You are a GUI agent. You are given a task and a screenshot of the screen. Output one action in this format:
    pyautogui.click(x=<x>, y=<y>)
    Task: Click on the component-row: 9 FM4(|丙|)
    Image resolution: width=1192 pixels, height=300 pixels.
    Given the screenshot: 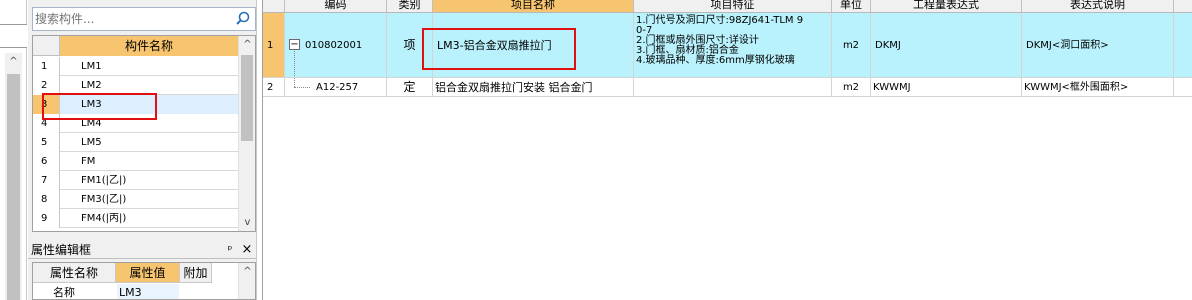 What is the action you would take?
    pyautogui.click(x=135, y=218)
    